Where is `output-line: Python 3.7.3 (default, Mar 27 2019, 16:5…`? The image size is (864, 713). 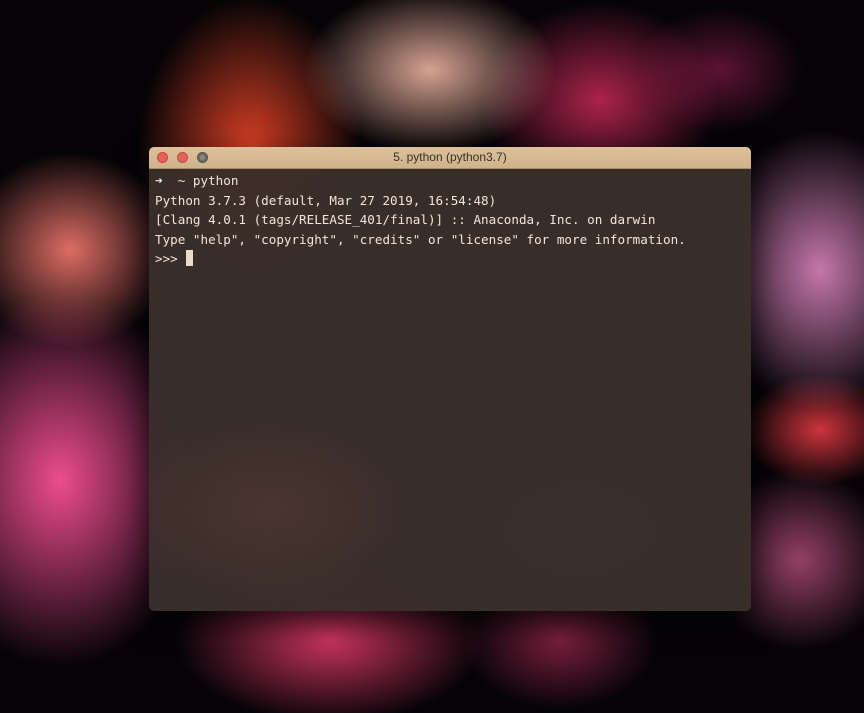
output-line: Python 3.7.3 (default, Mar 27 2019, 16:5… is located at coordinates (326, 200).